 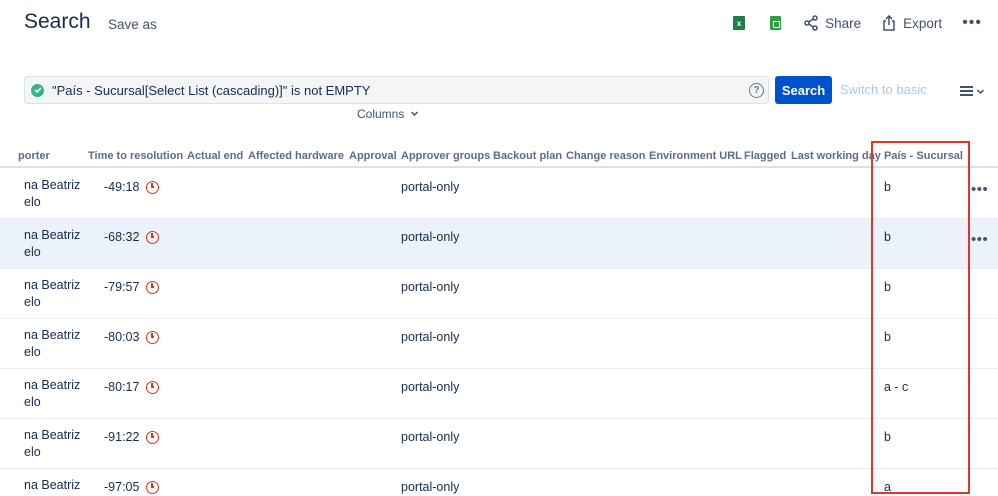 I want to click on export-button: Export, so click(x=911, y=23).